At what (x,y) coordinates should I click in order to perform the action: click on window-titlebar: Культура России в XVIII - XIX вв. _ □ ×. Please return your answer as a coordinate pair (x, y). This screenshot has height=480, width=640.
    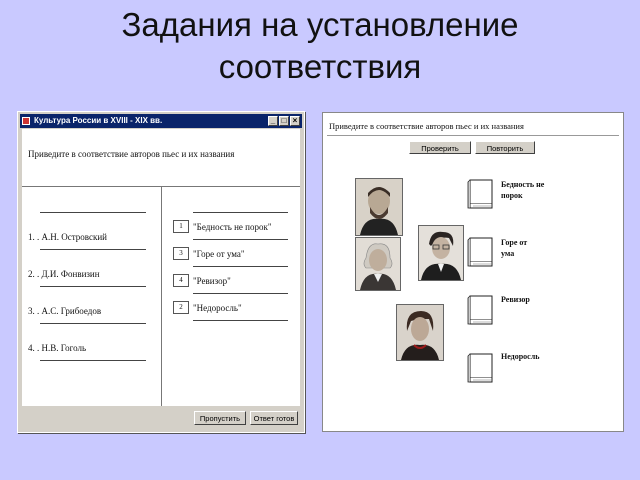
    Looking at the image, I should click on (161, 121).